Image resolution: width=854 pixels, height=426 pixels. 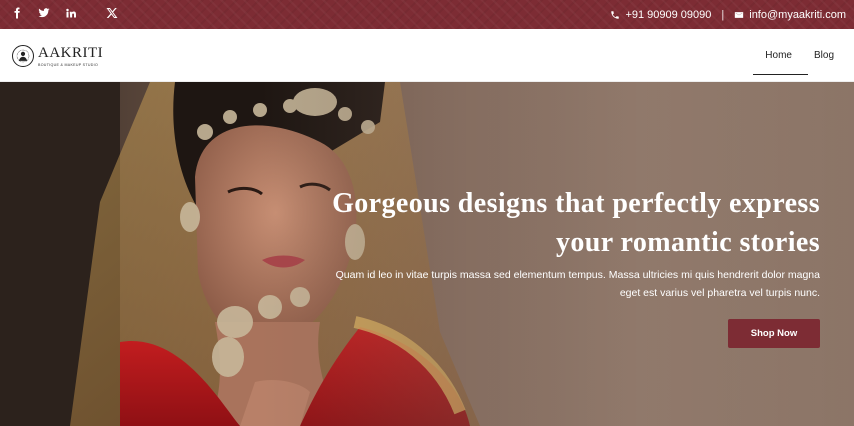 I want to click on nav-blog: Blog, so click(x=824, y=55).